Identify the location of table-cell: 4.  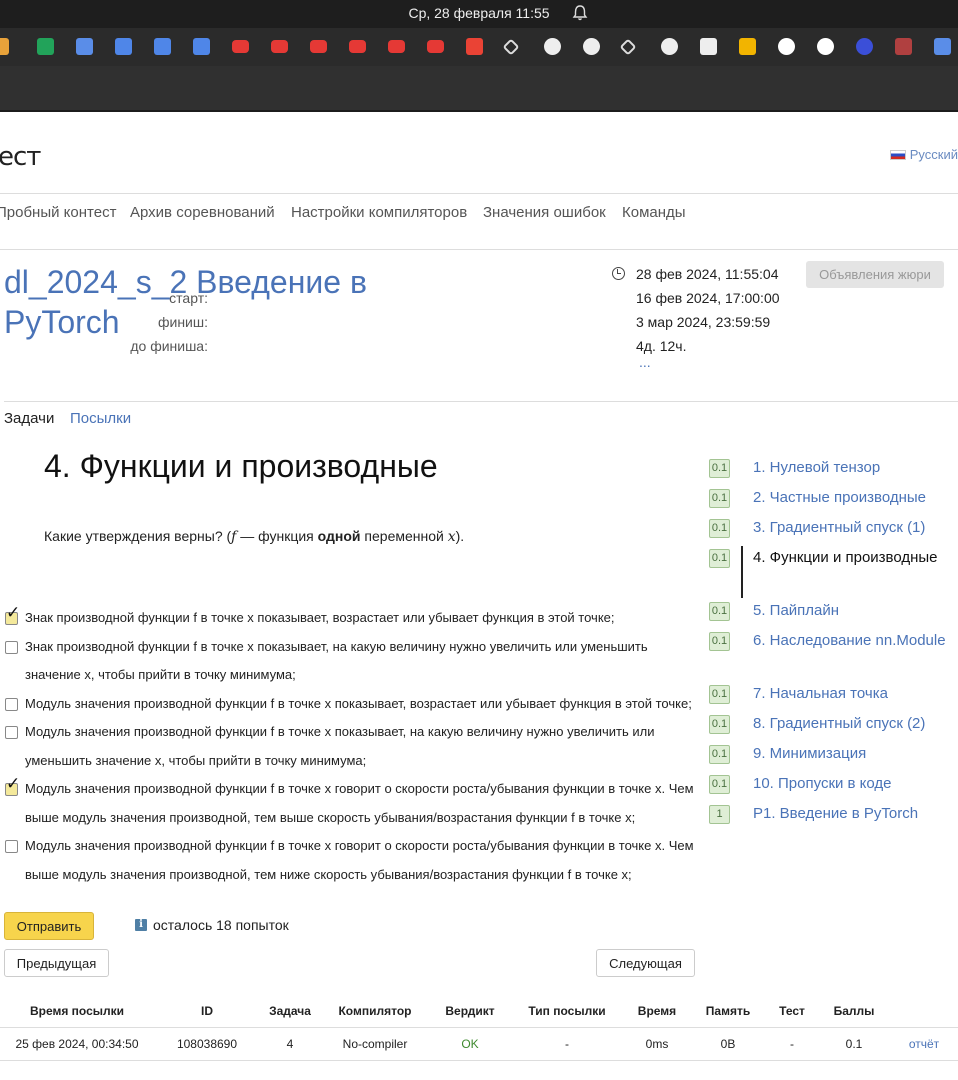
(290, 1043).